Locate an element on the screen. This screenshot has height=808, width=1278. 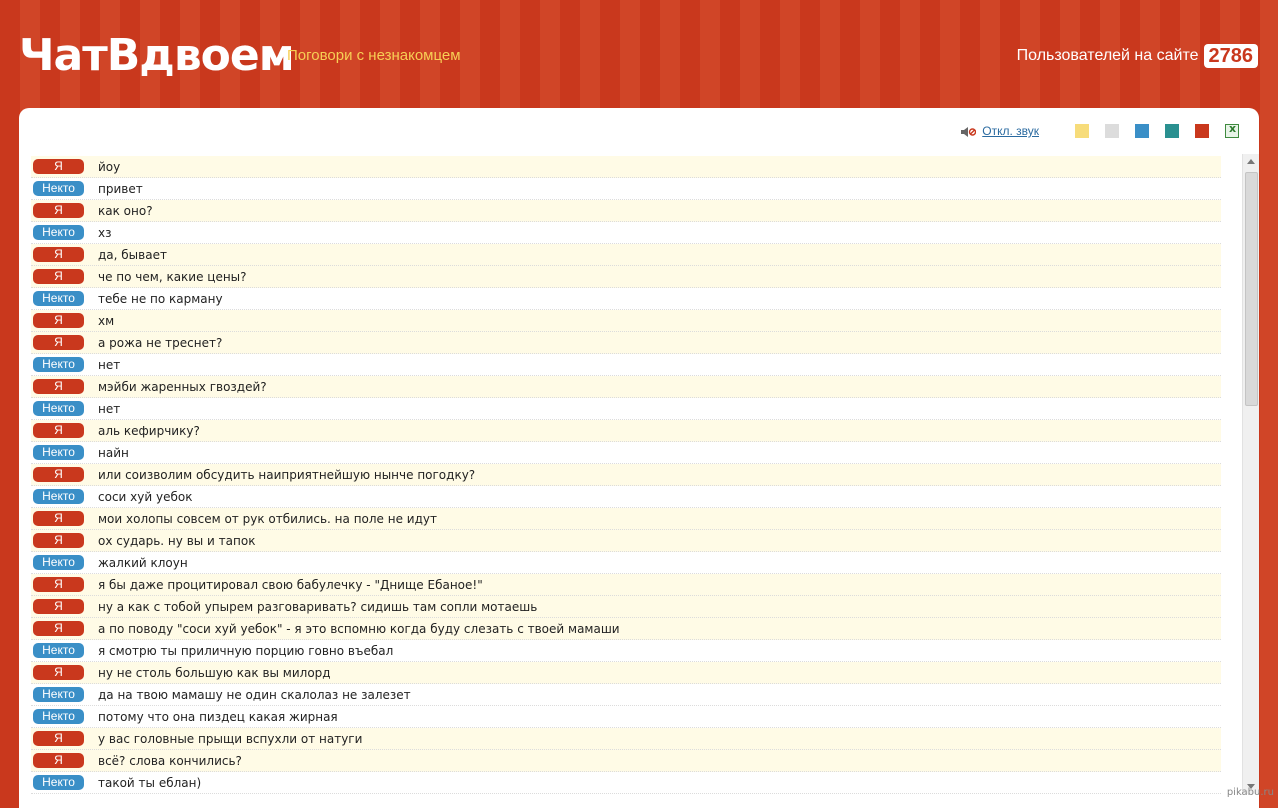
theme-swatch-blue is located at coordinates (1142, 131).